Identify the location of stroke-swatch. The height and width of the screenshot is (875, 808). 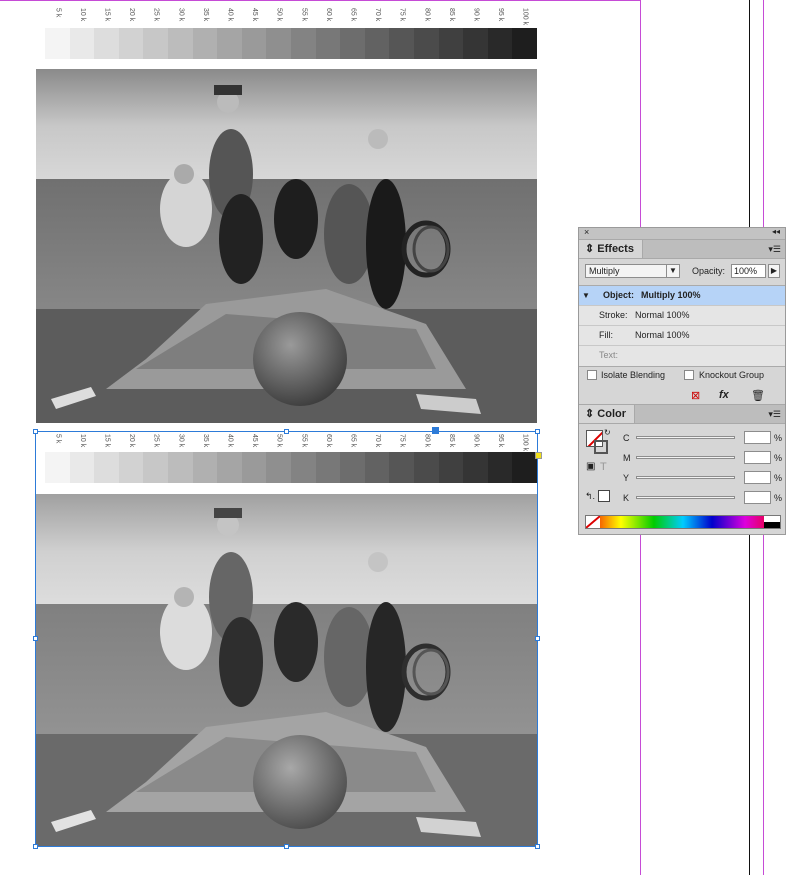
(601, 447).